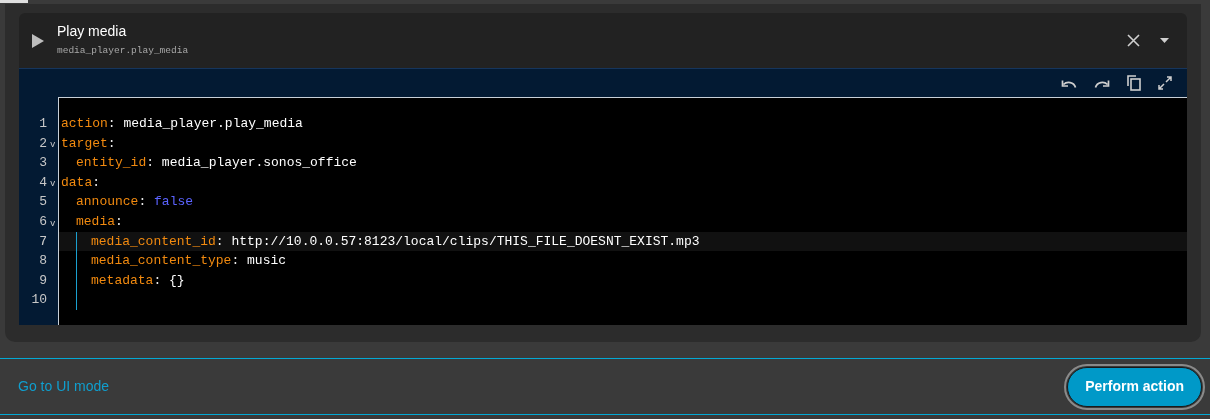 This screenshot has height=419, width=1210. What do you see at coordinates (123, 51) in the screenshot?
I see `action-id: media_player.play_media` at bounding box center [123, 51].